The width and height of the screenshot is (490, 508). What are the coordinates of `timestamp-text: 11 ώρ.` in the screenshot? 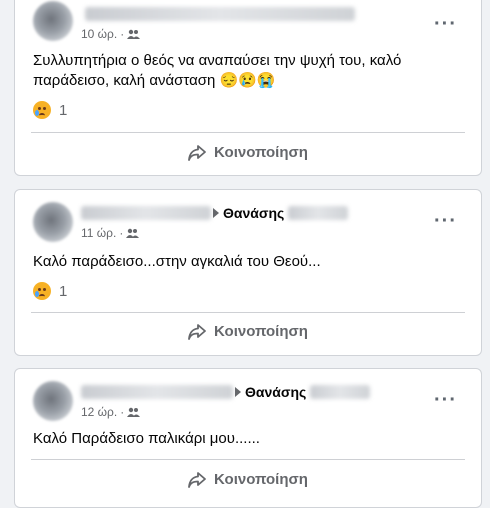 It's located at (98, 233).